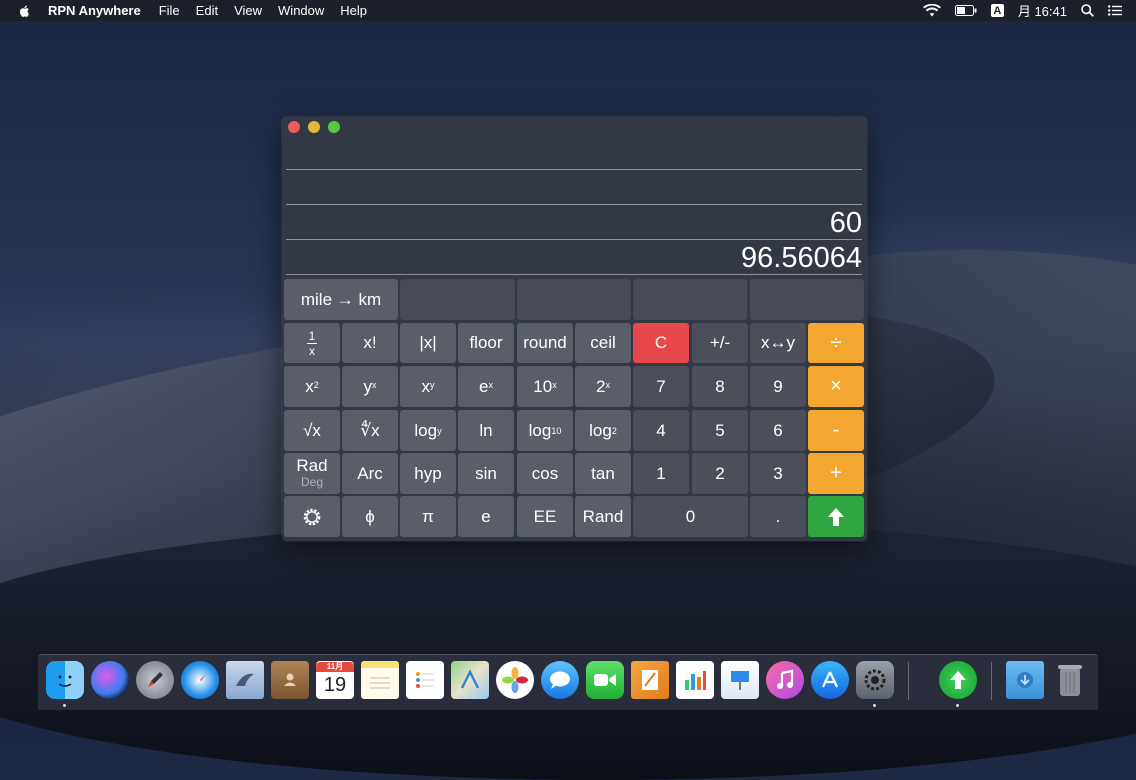  What do you see at coordinates (486, 343) in the screenshot?
I see `floor-button: floor` at bounding box center [486, 343].